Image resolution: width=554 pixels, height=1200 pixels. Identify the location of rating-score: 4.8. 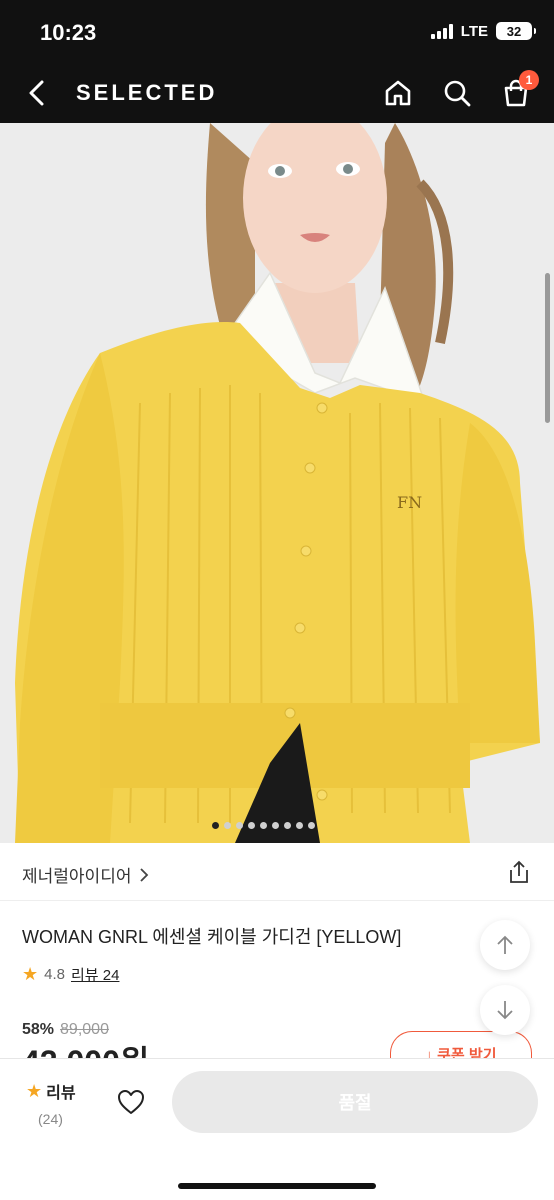
(54, 974).